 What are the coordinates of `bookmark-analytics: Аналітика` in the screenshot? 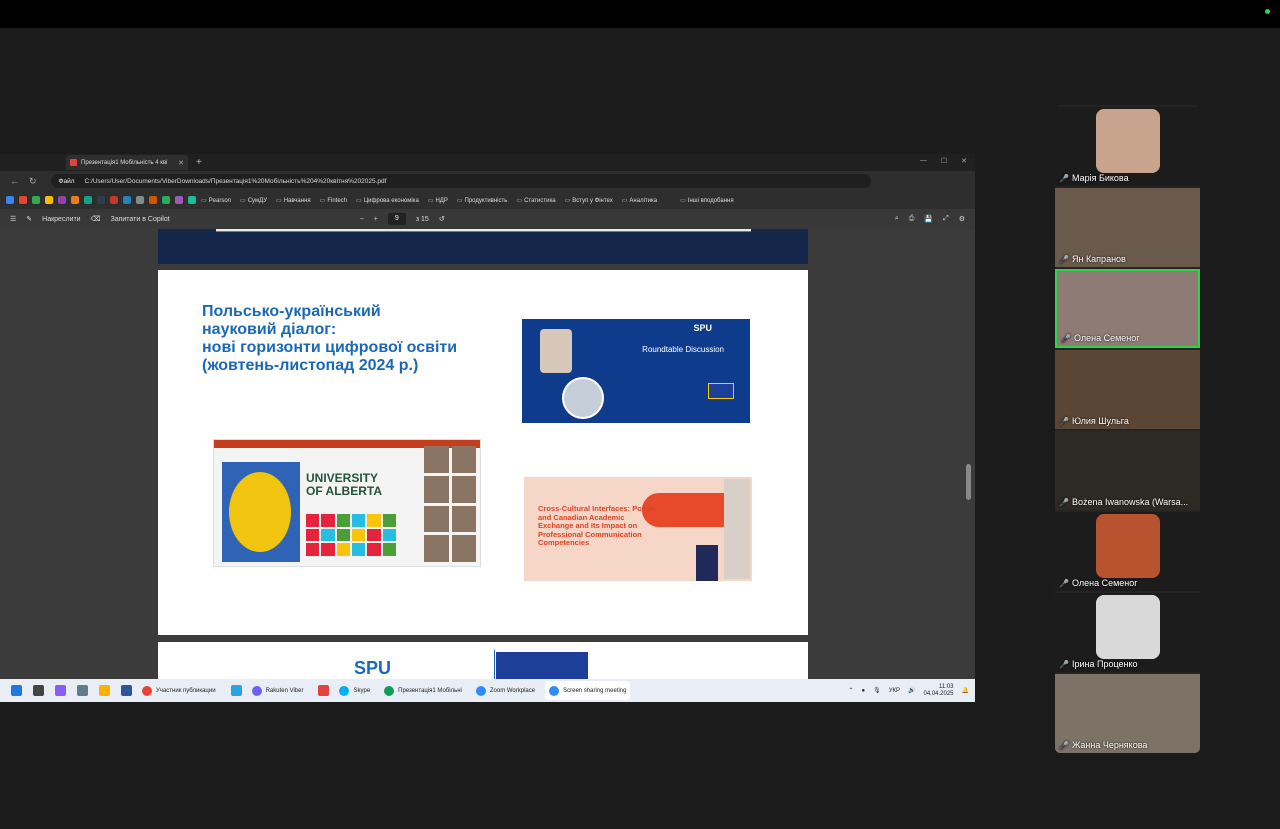 It's located at (639, 200).